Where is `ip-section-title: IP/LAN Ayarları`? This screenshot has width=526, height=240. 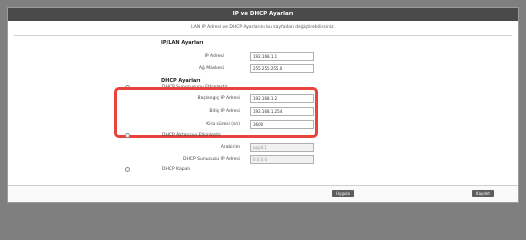
ip-section-title: IP/LAN Ayarları is located at coordinates (182, 43).